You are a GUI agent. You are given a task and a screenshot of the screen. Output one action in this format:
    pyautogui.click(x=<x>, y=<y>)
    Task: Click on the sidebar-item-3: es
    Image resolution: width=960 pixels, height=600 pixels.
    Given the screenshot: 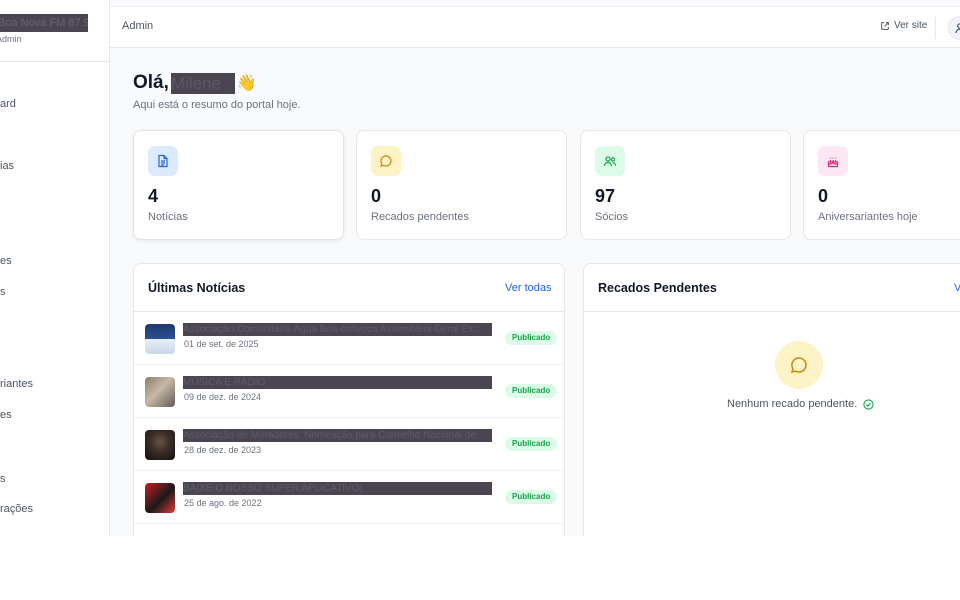 What is the action you would take?
    pyautogui.click(x=6, y=261)
    